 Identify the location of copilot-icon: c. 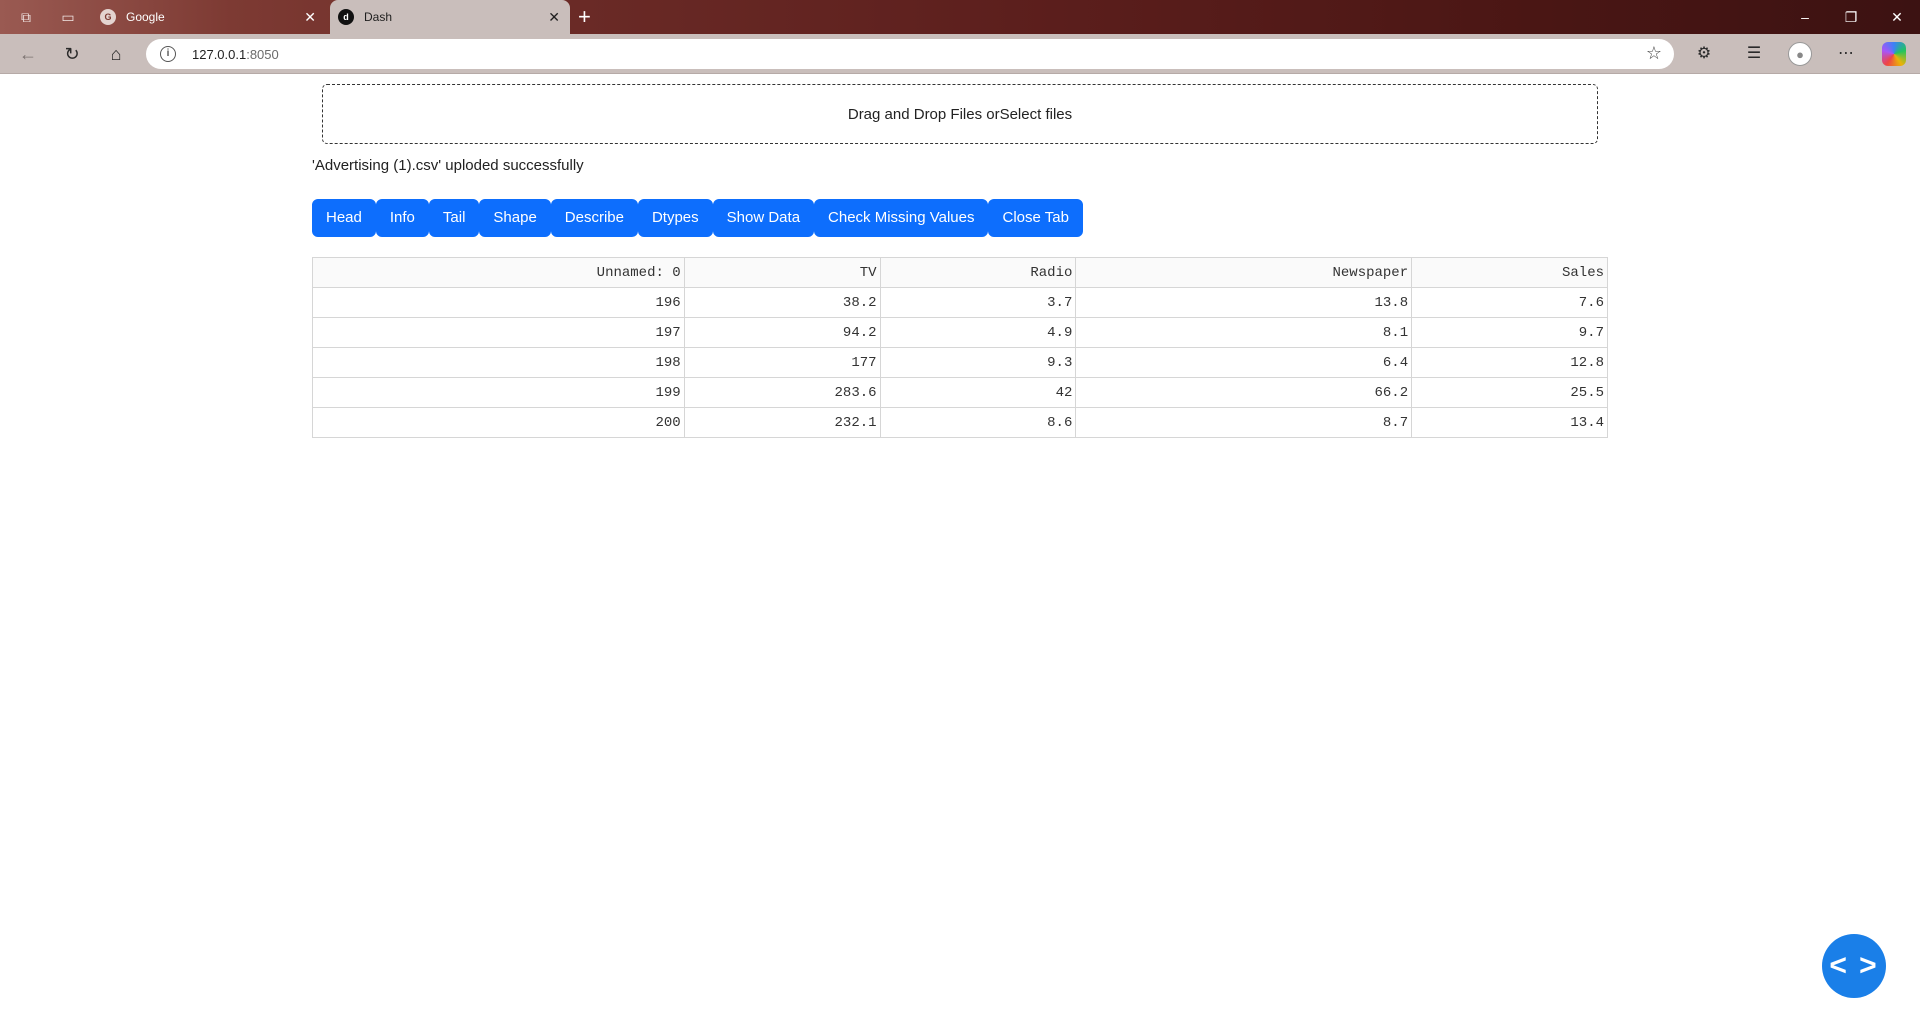
(1894, 54).